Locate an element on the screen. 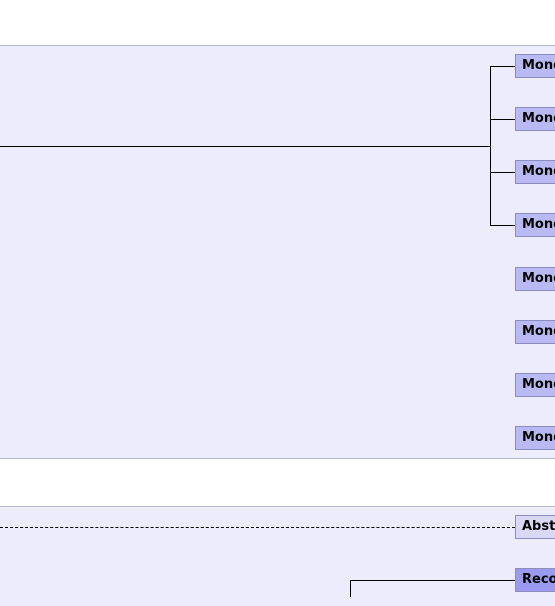 This screenshot has height=606, width=555. mono-node-4: Mono is located at coordinates (535, 225).